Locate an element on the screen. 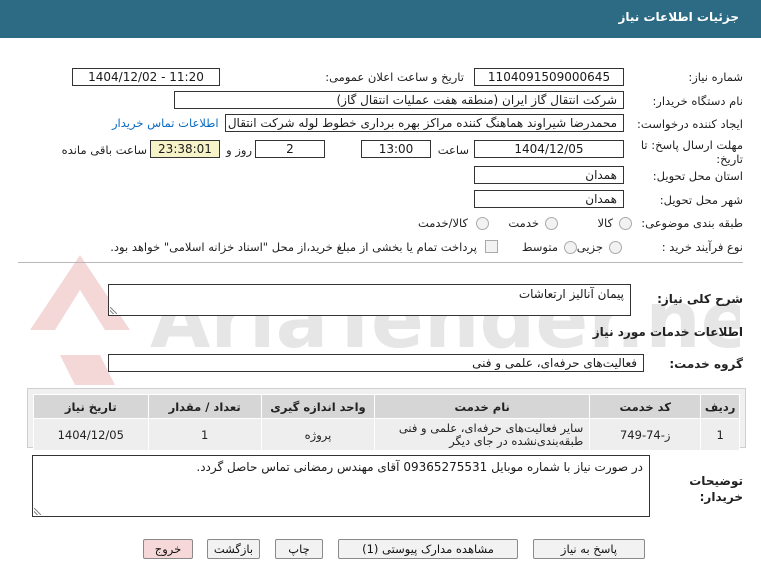 The height and width of the screenshot is (574, 761). city-field: همدان is located at coordinates (549, 199).